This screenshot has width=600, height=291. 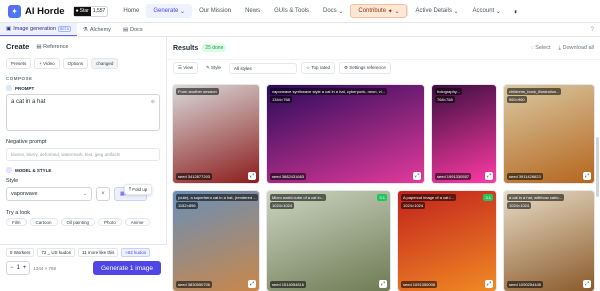 What do you see at coordinates (75, 63) in the screenshot?
I see `options-button: Options` at bounding box center [75, 63].